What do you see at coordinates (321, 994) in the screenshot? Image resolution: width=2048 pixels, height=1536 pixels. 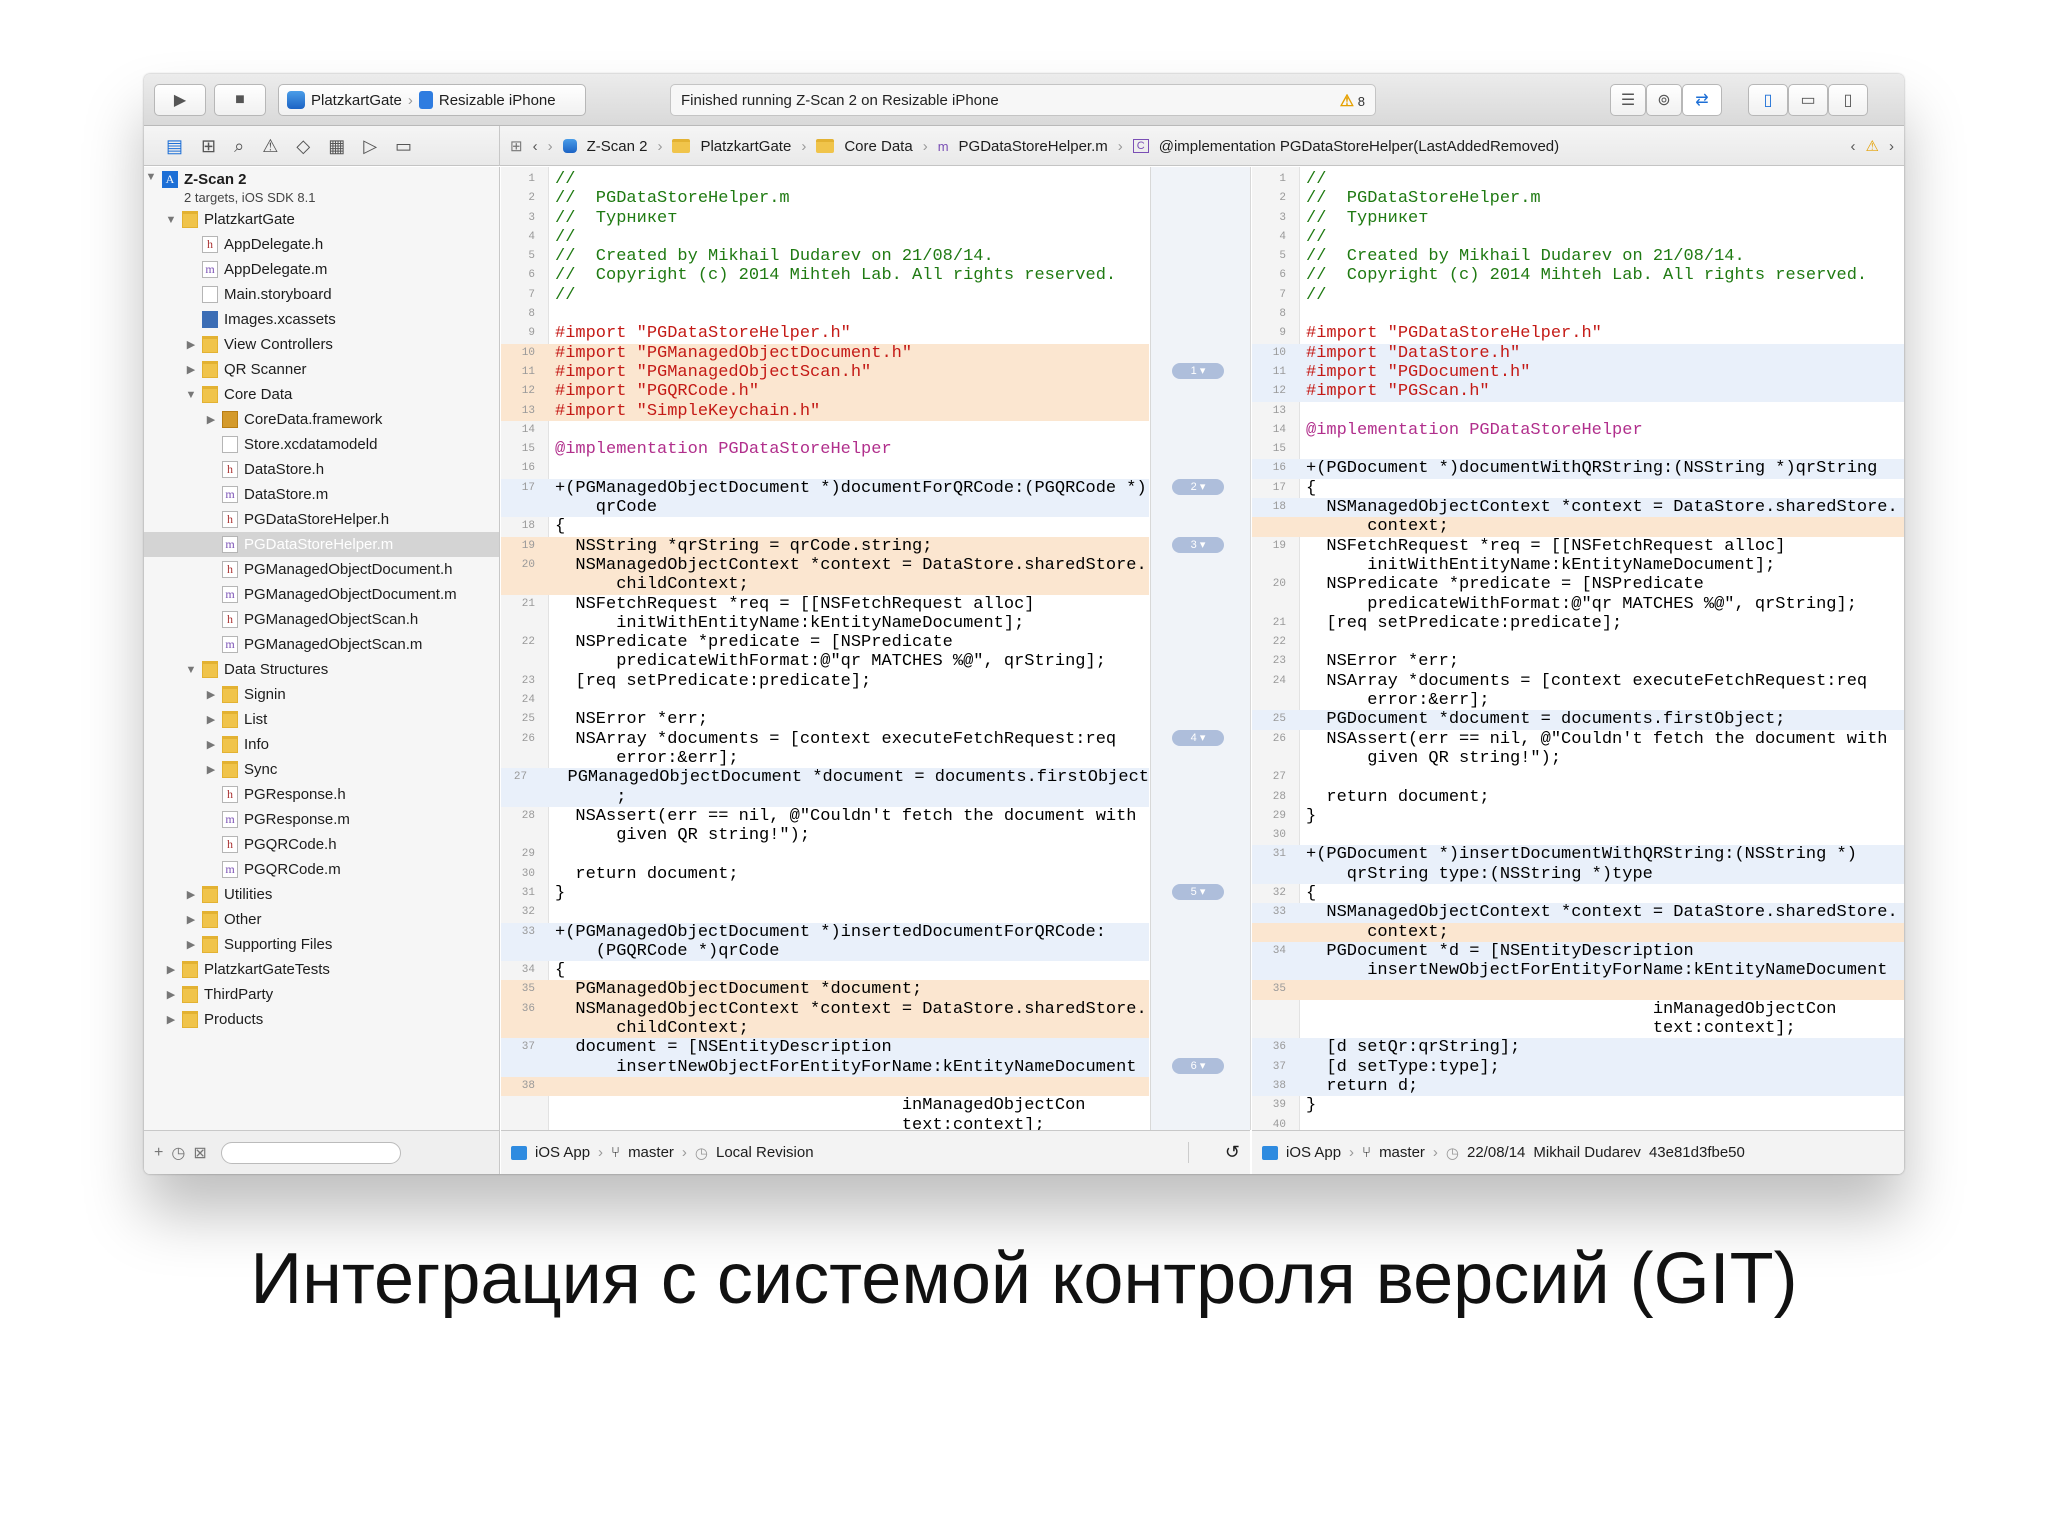 I see `tree-item: ▶ ThirdParty` at bounding box center [321, 994].